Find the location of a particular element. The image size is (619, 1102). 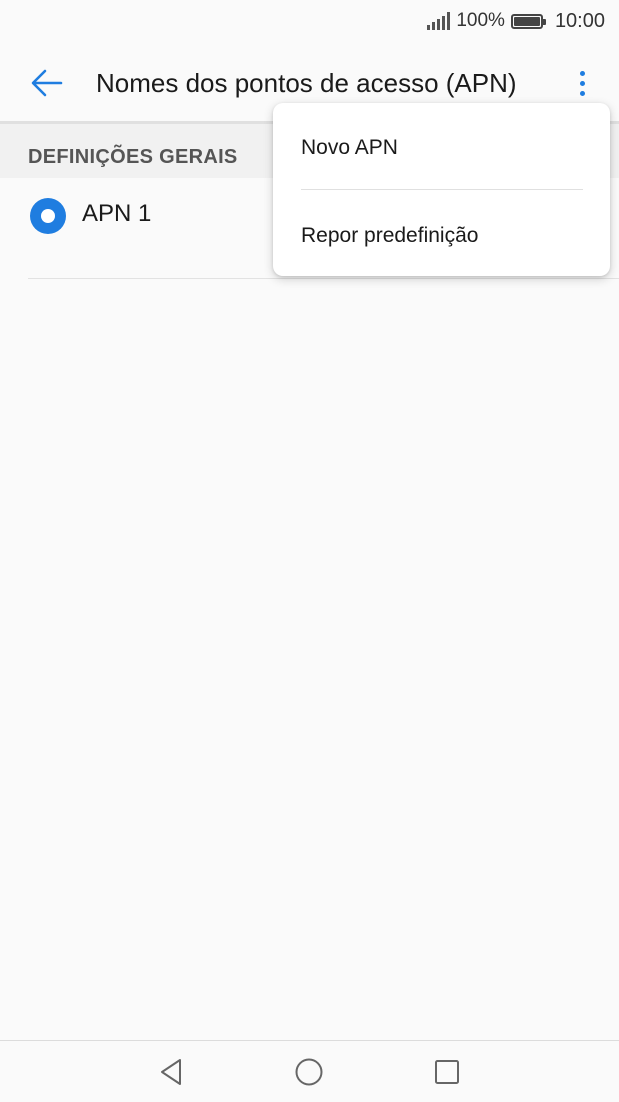

menu-item-reset-default: Repor predefinição is located at coordinates (441, 233).